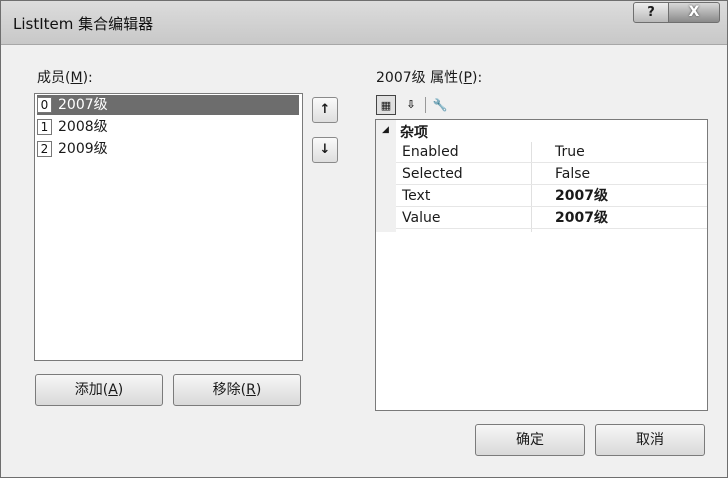 The height and width of the screenshot is (478, 728). What do you see at coordinates (570, 152) in the screenshot?
I see `property-value: True` at bounding box center [570, 152].